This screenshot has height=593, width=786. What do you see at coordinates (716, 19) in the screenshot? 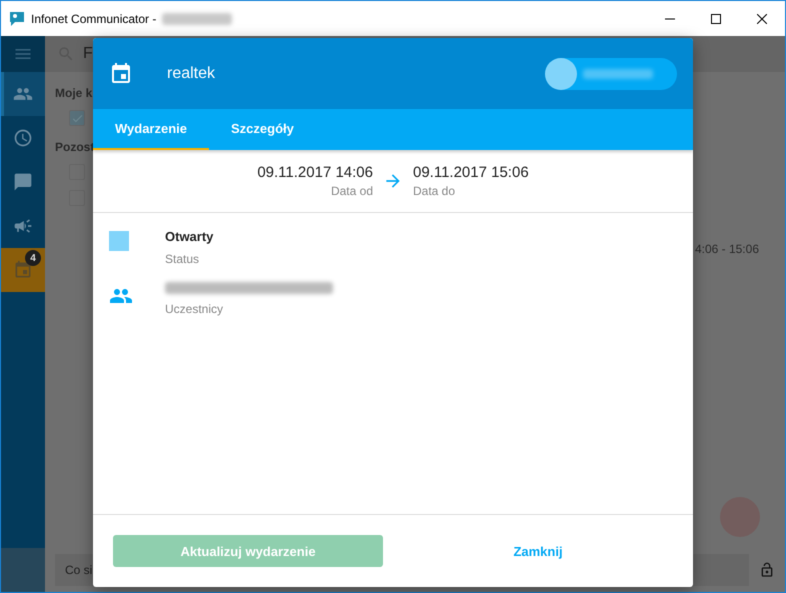
I see `maximize-icon` at bounding box center [716, 19].